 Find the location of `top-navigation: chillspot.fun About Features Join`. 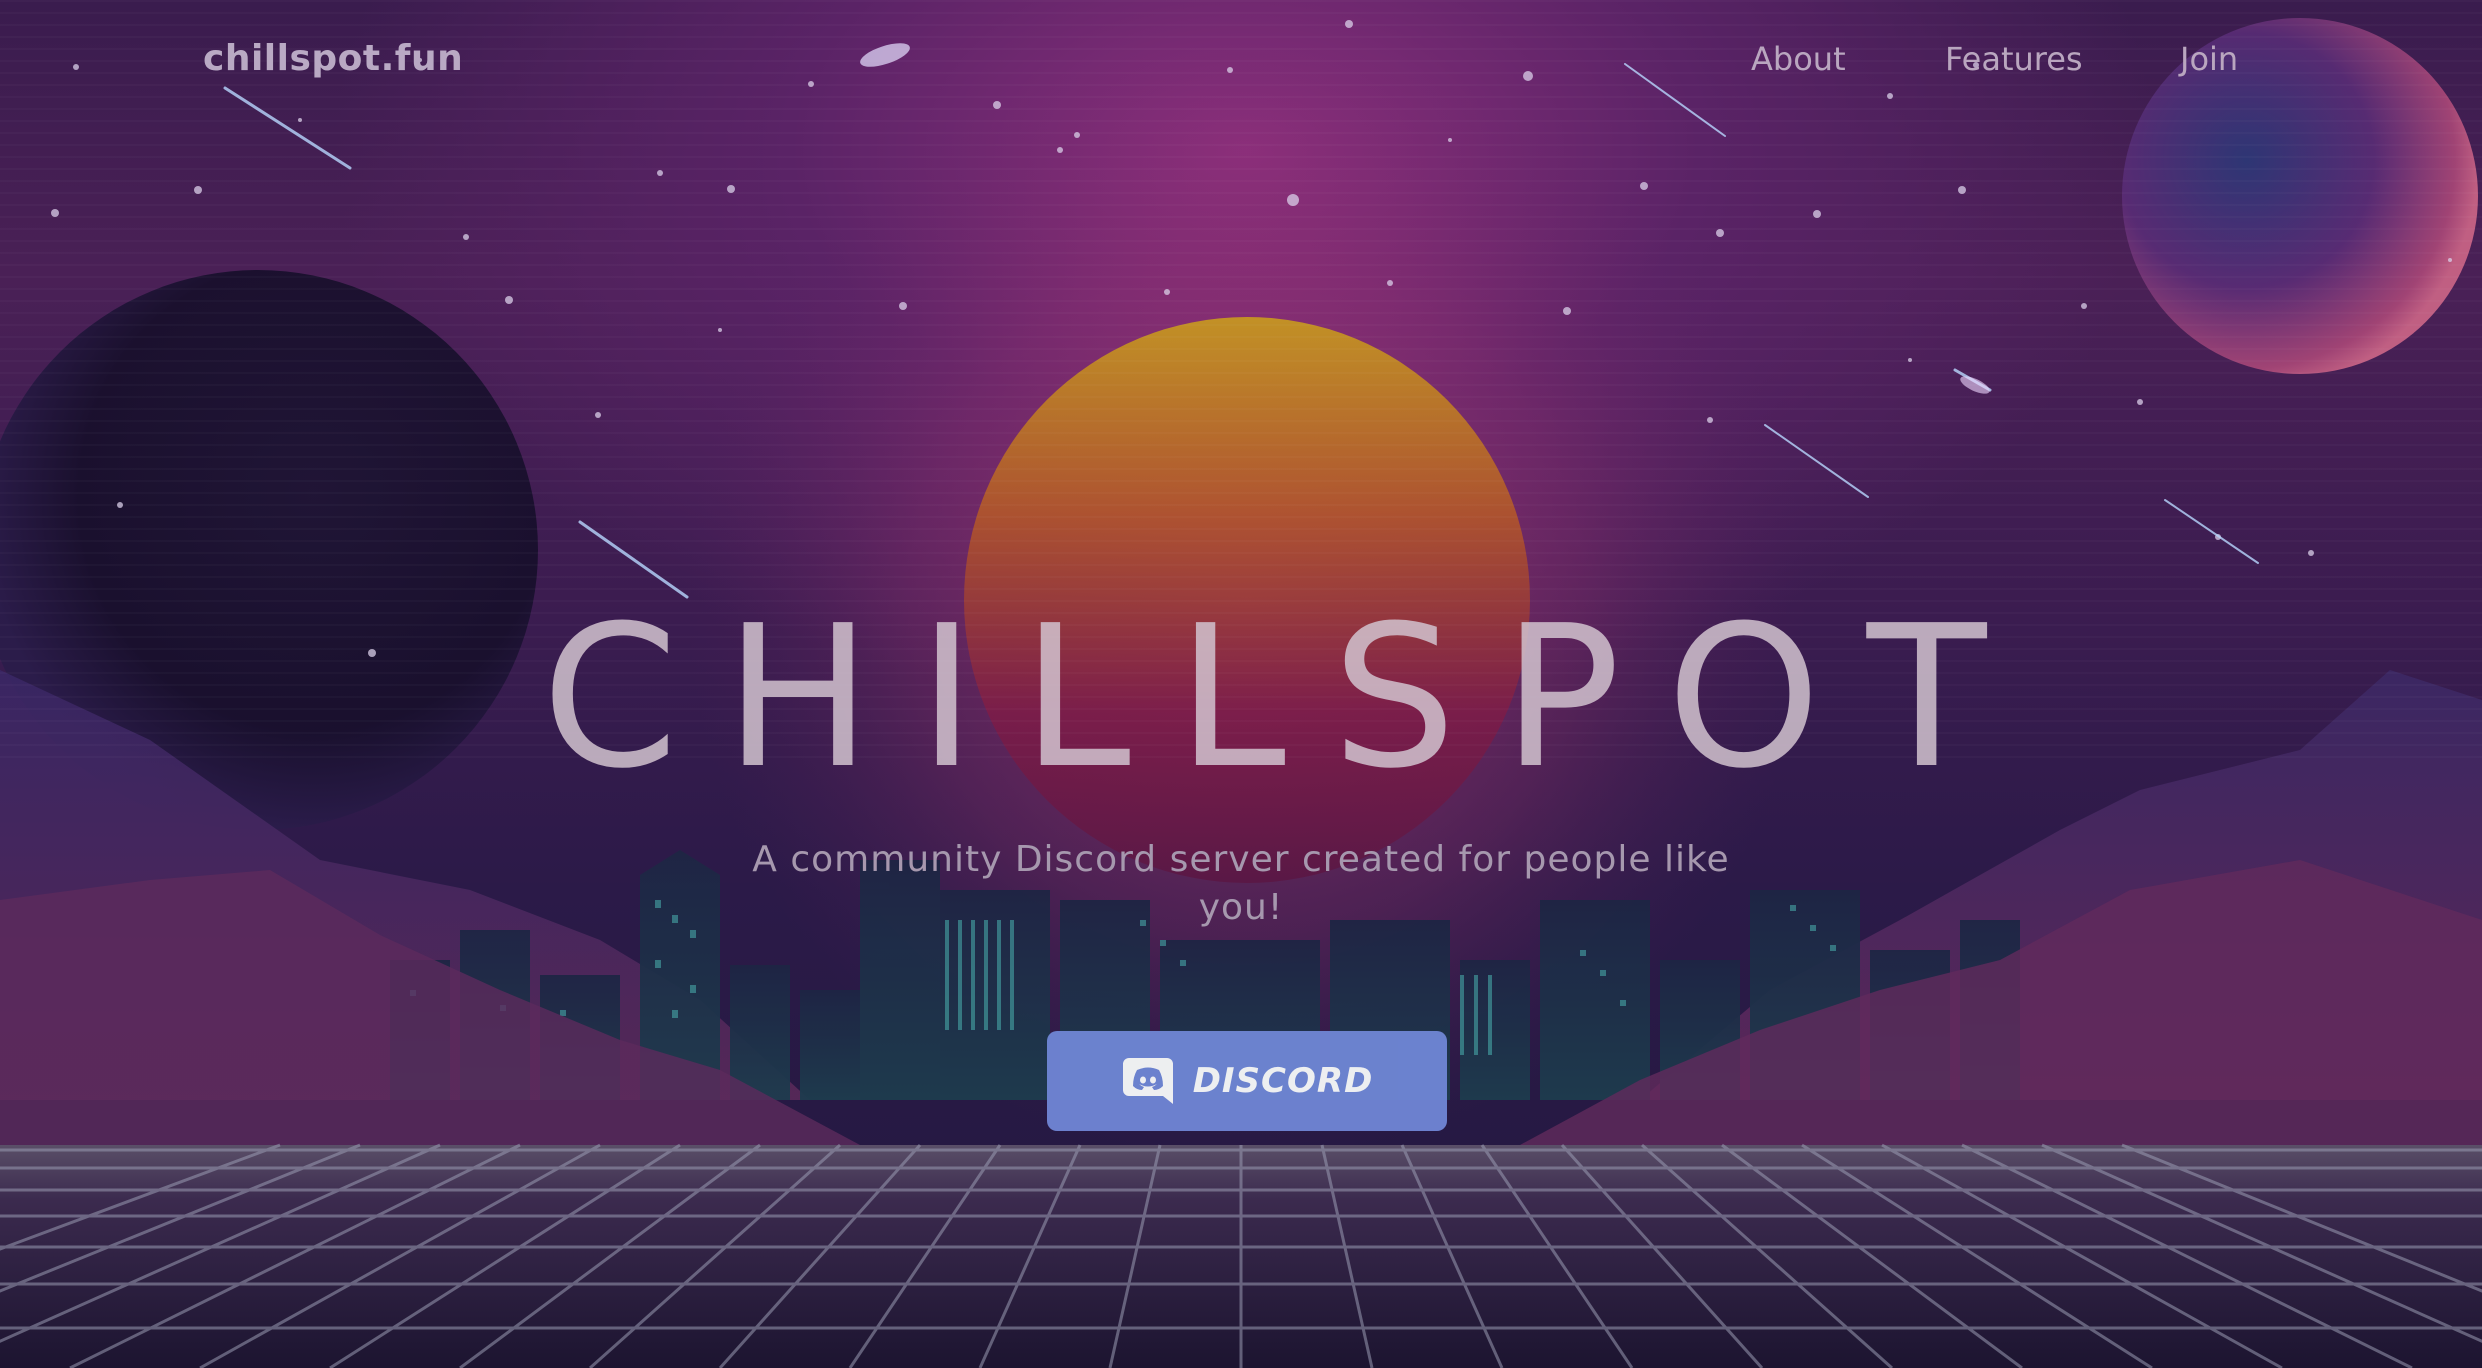

top-navigation: chillspot.fun About Features Join is located at coordinates (1241, 65).